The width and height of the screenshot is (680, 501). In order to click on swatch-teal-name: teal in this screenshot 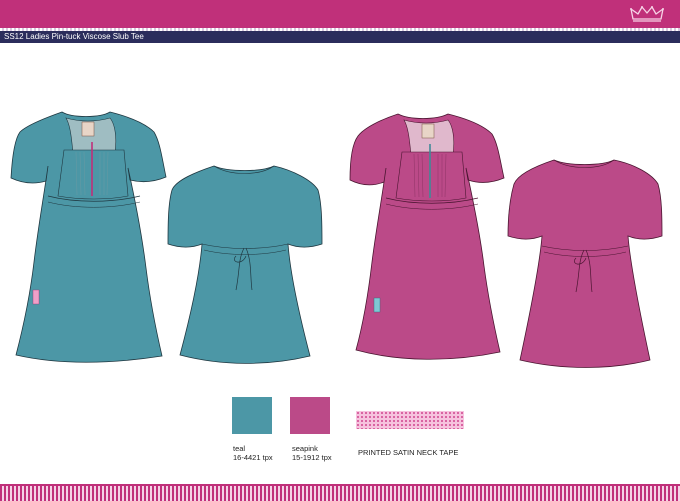, I will do `click(239, 448)`.